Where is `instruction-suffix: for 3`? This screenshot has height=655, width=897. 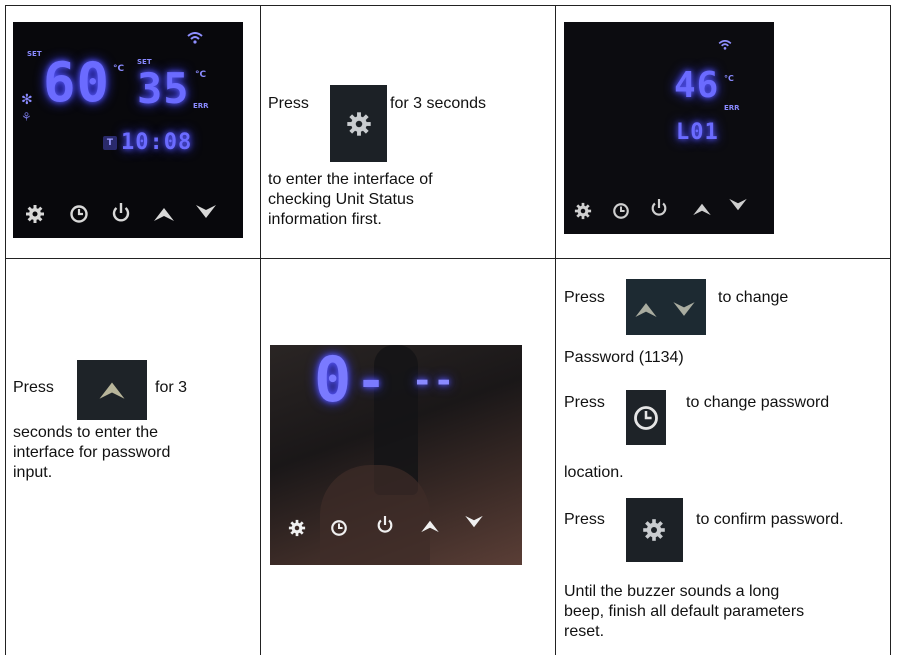
instruction-suffix: for 3 is located at coordinates (171, 387).